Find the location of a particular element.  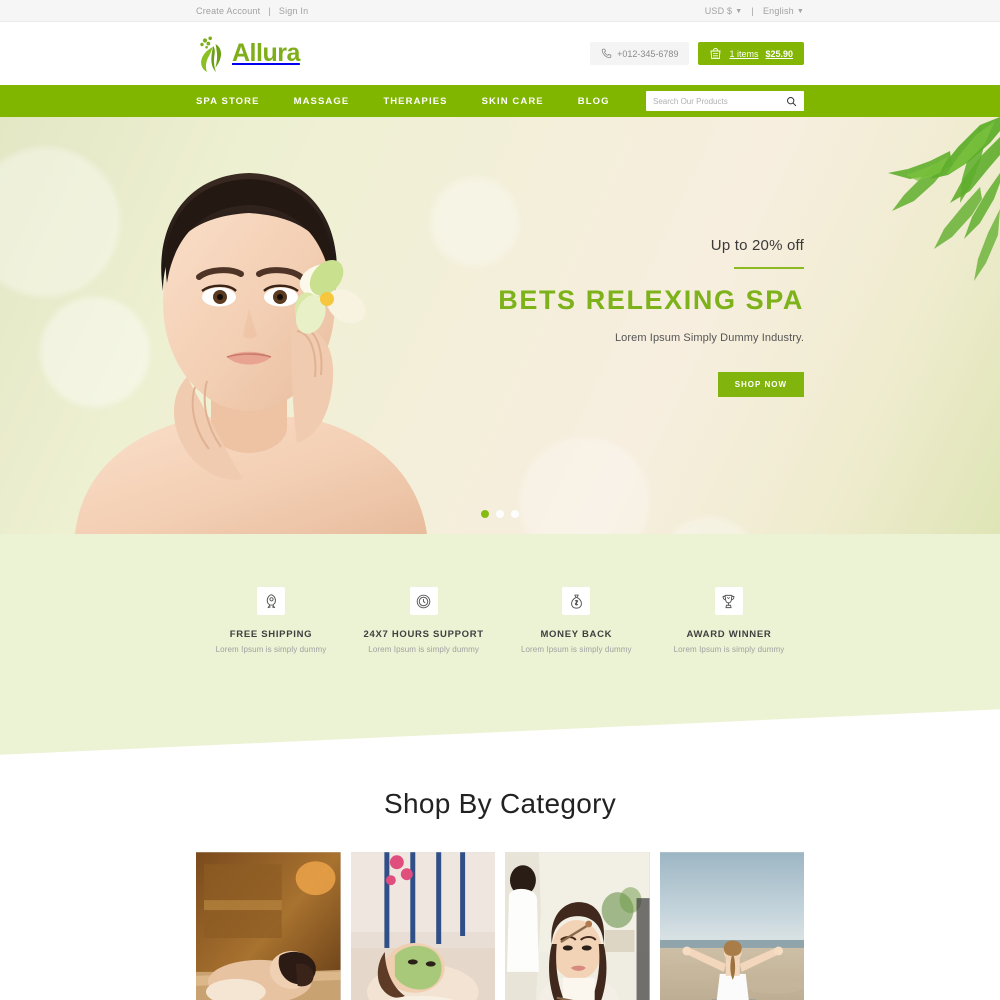

phone-number: +012-345-6789 is located at coordinates (648, 53).